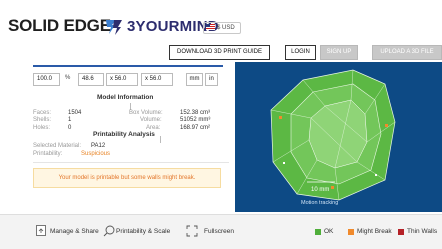  Describe the element at coordinates (59, 26) in the screenshot. I see `solid-edge-logo: SOLID EDGE` at that location.